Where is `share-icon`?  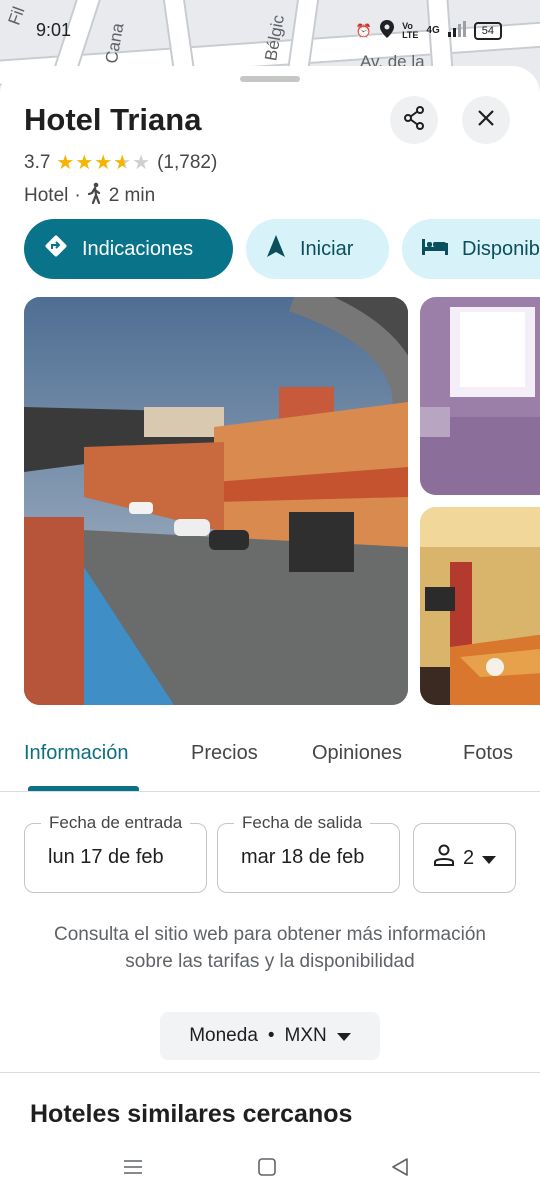 share-icon is located at coordinates (414, 120).